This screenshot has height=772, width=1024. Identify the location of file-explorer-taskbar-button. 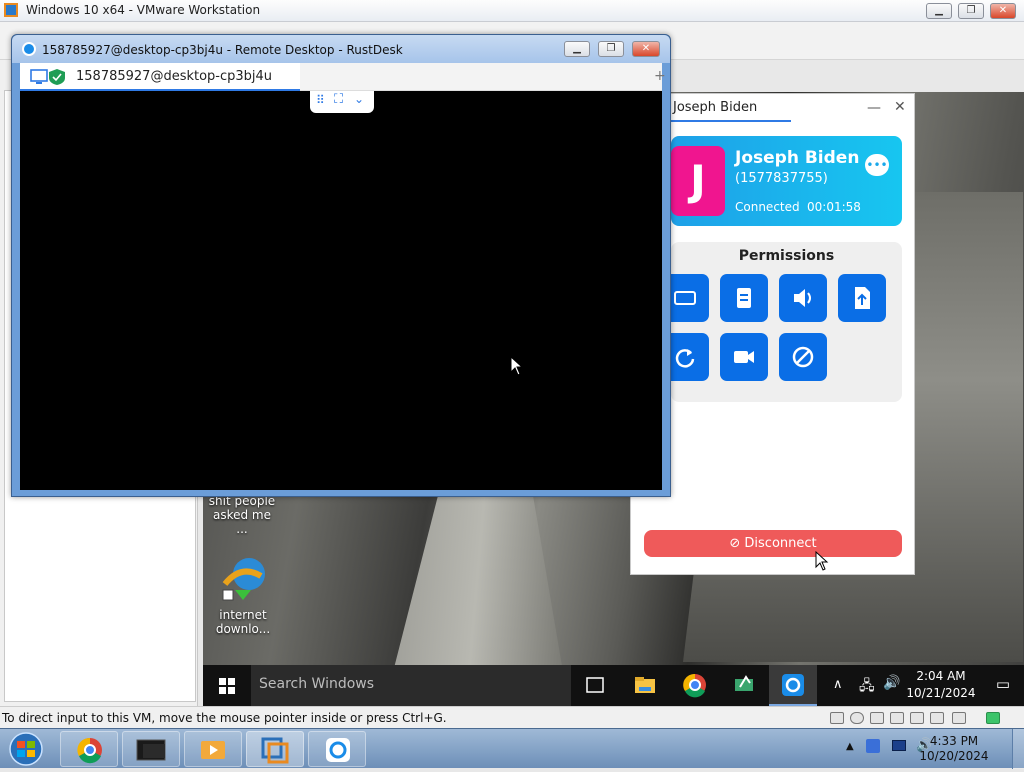
(645, 685).